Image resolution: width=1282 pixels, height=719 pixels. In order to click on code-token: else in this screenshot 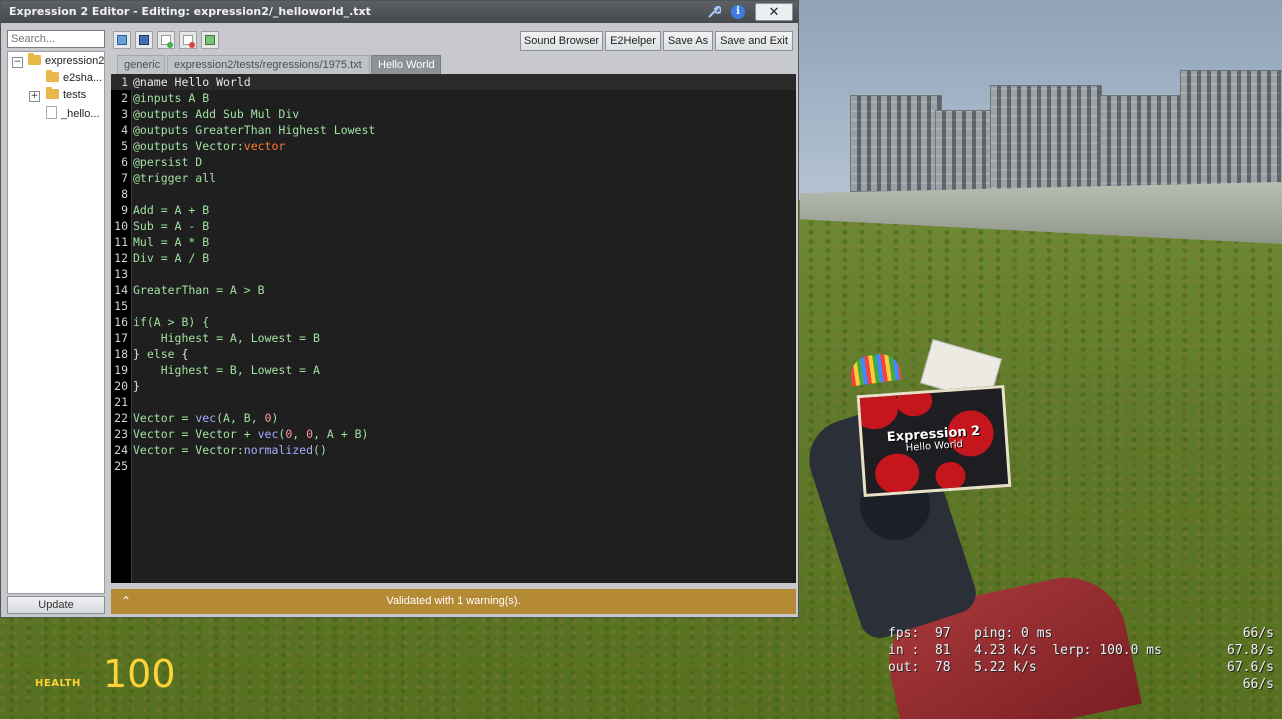, I will do `click(160, 354)`.